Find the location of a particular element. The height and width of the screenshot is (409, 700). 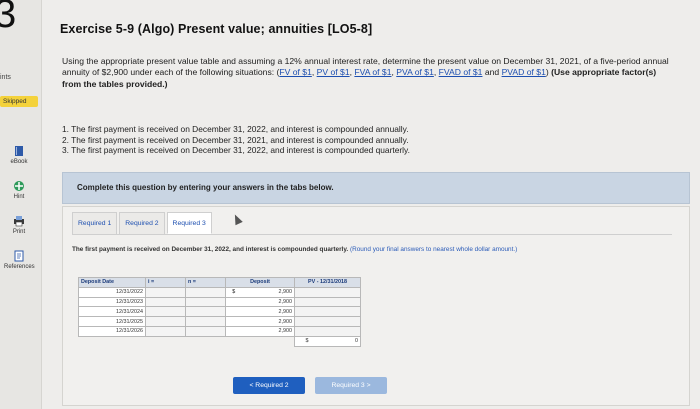

pvad-link: PVAD of $1 is located at coordinates (524, 72).